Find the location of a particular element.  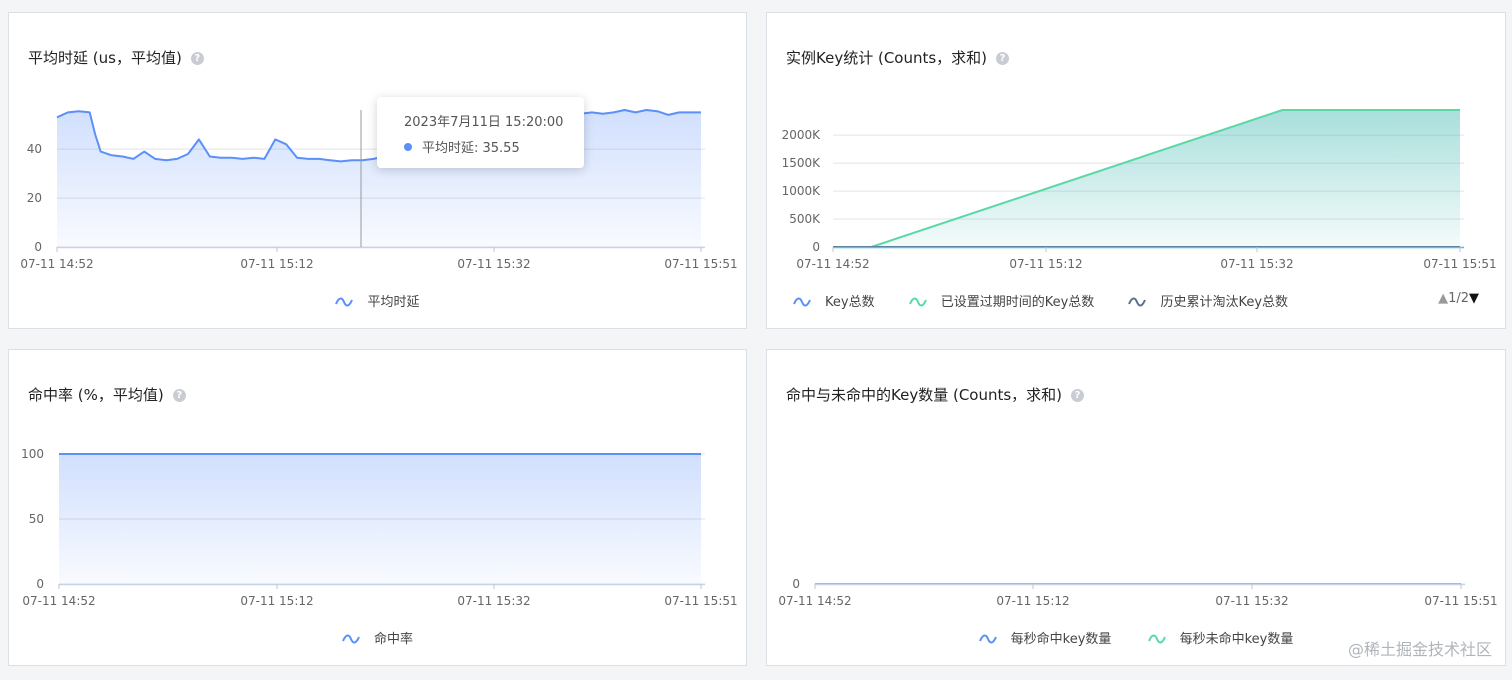

legend-item-total-keys: Key总数 is located at coordinates (834, 300).